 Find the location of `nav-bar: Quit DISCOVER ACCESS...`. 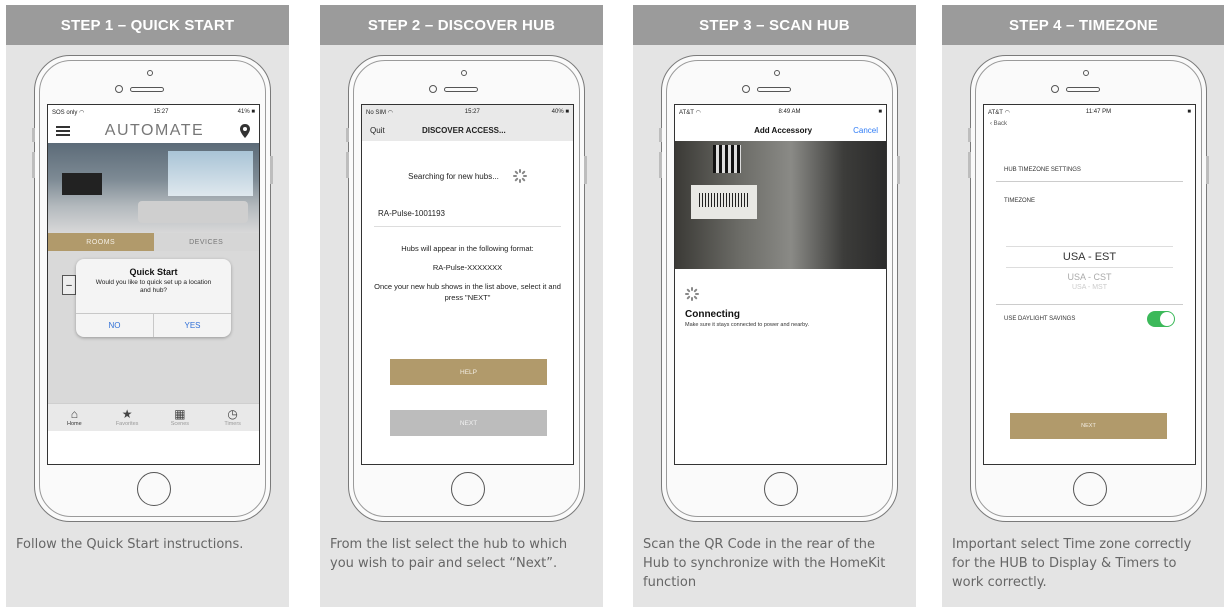

nav-bar: Quit DISCOVER ACCESS... is located at coordinates (467, 130).